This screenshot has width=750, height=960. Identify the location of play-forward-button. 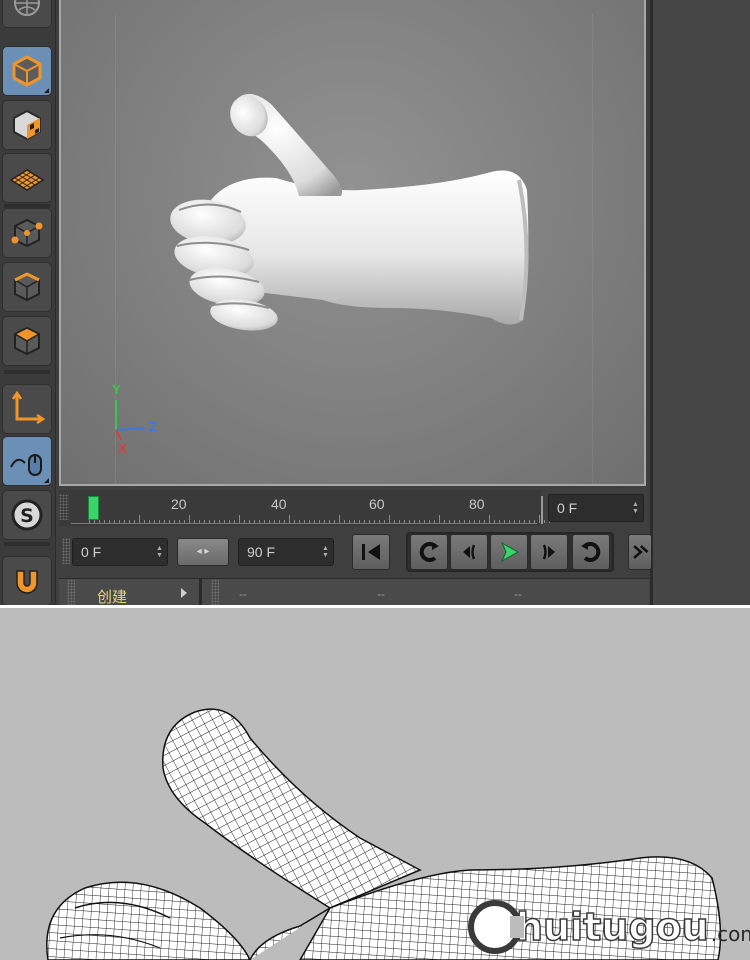
(509, 552).